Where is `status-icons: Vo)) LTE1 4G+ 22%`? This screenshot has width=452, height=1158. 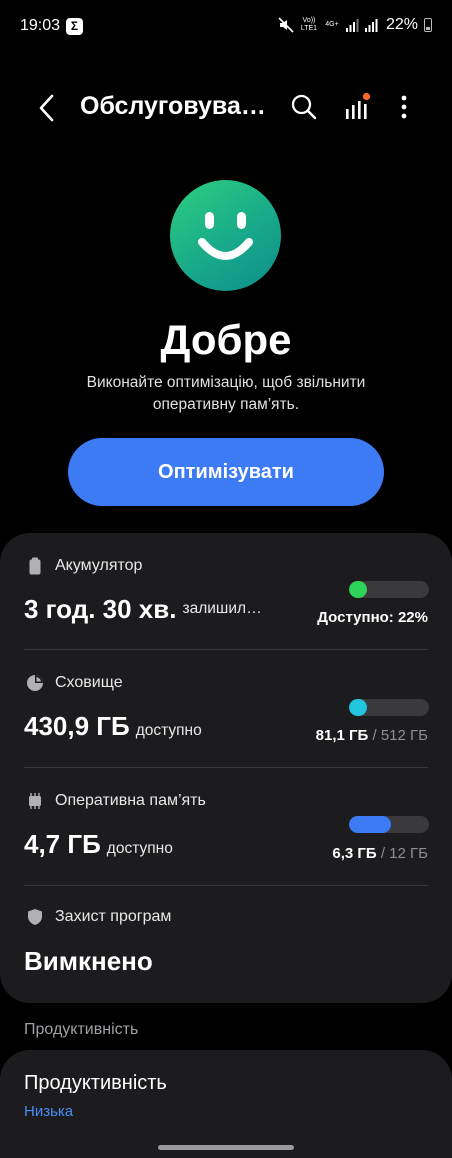 status-icons: Vo)) LTE1 4G+ 22% is located at coordinates (355, 25).